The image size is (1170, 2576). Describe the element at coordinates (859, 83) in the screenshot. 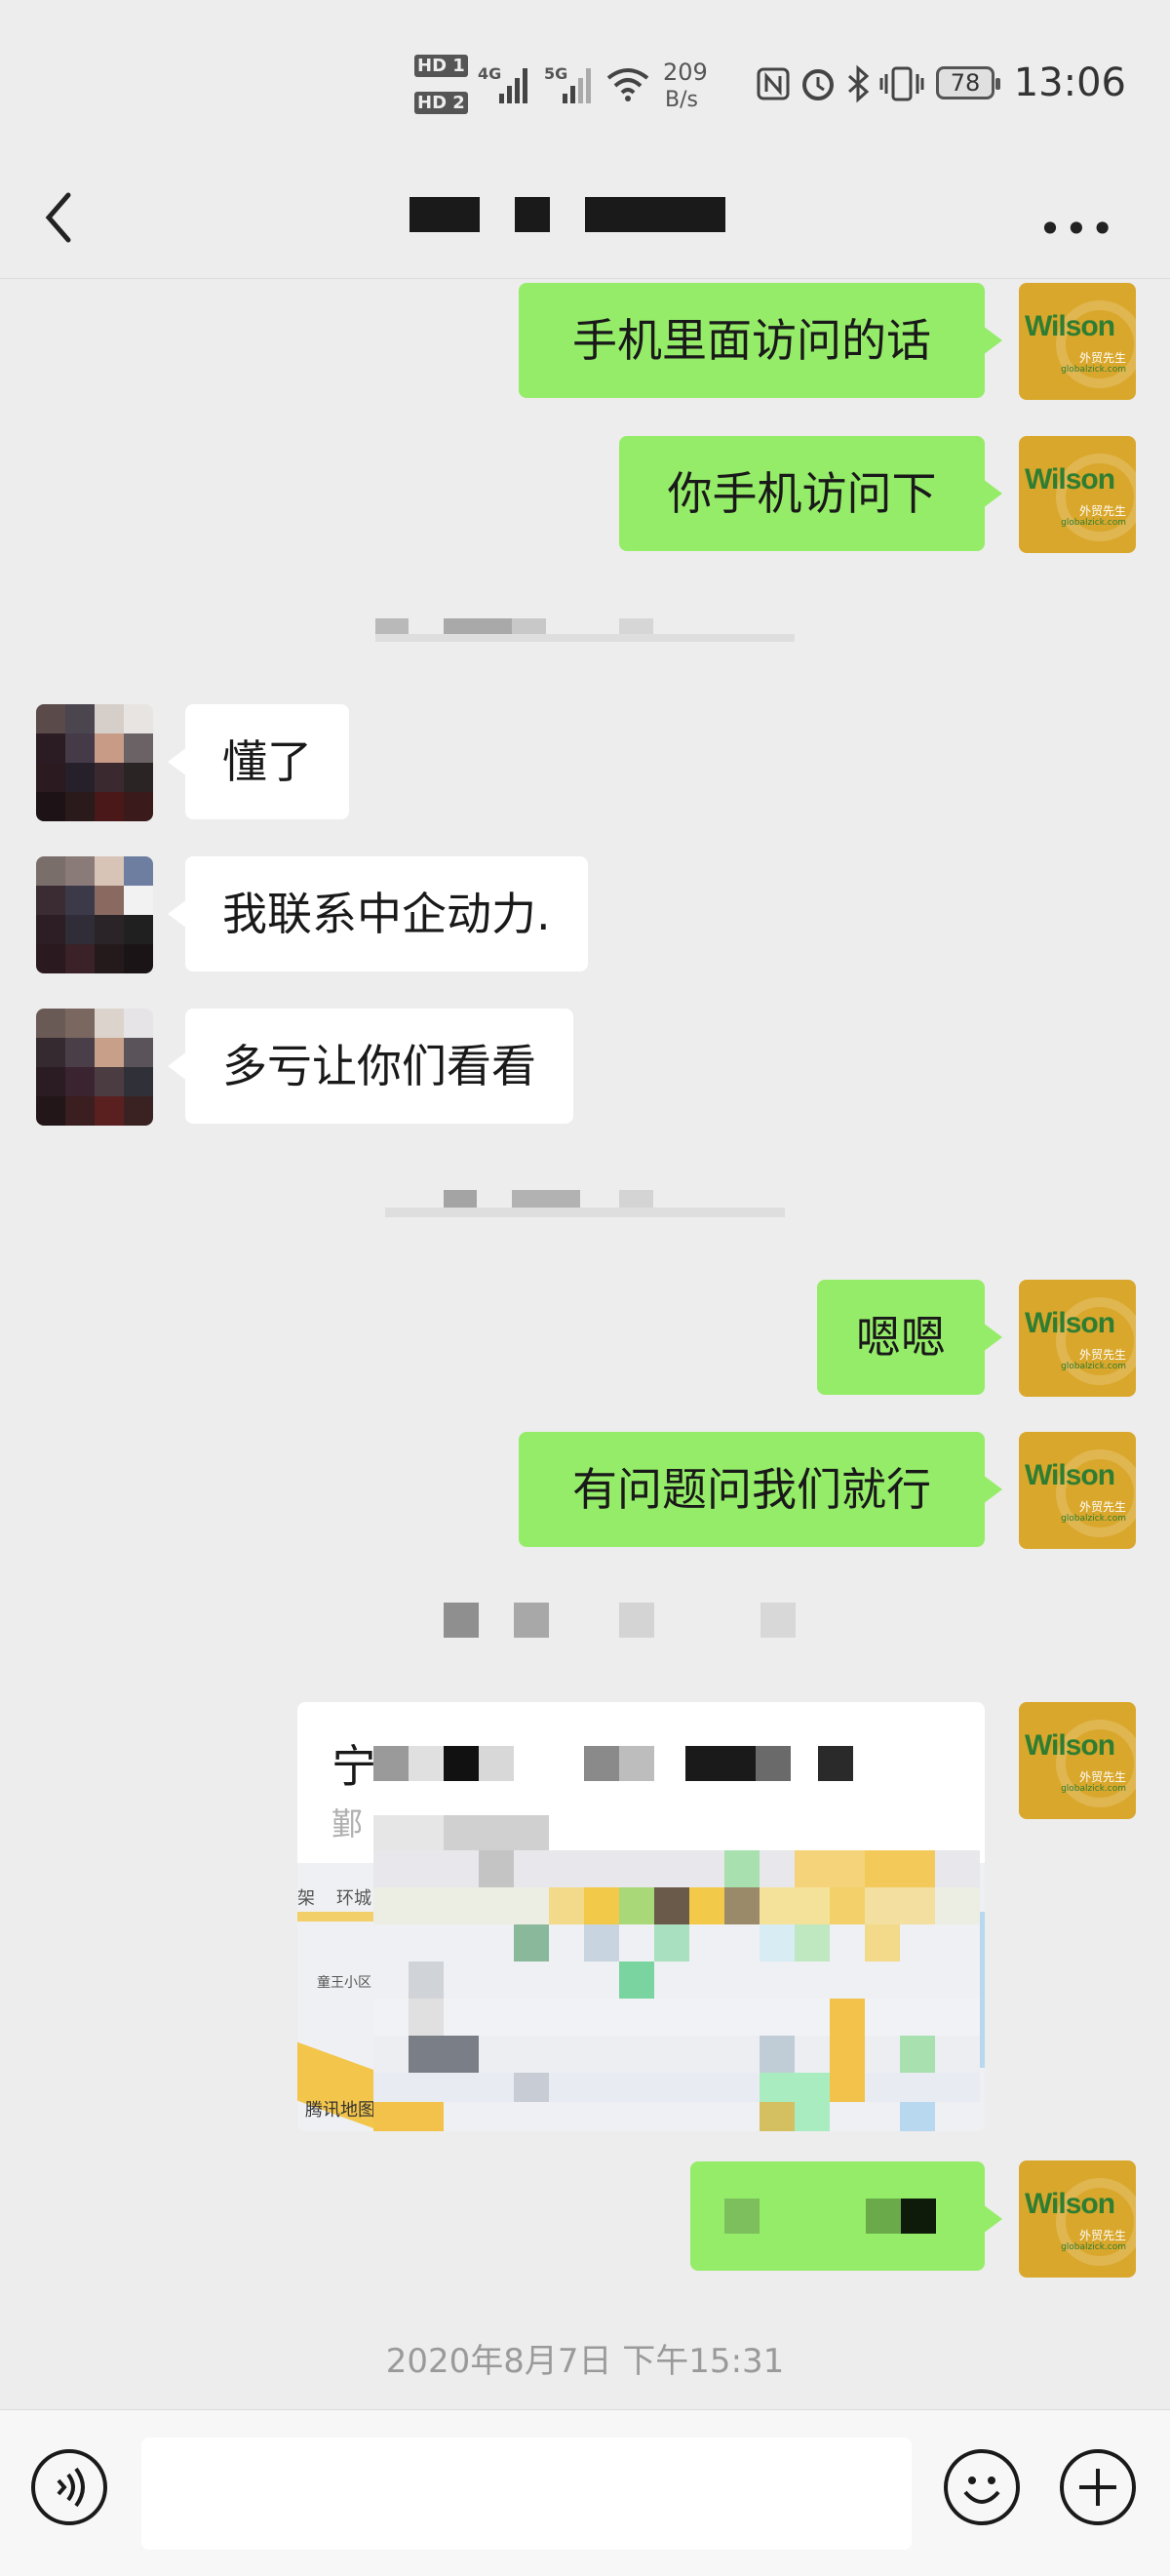

I see `bluetooth-icon` at that location.